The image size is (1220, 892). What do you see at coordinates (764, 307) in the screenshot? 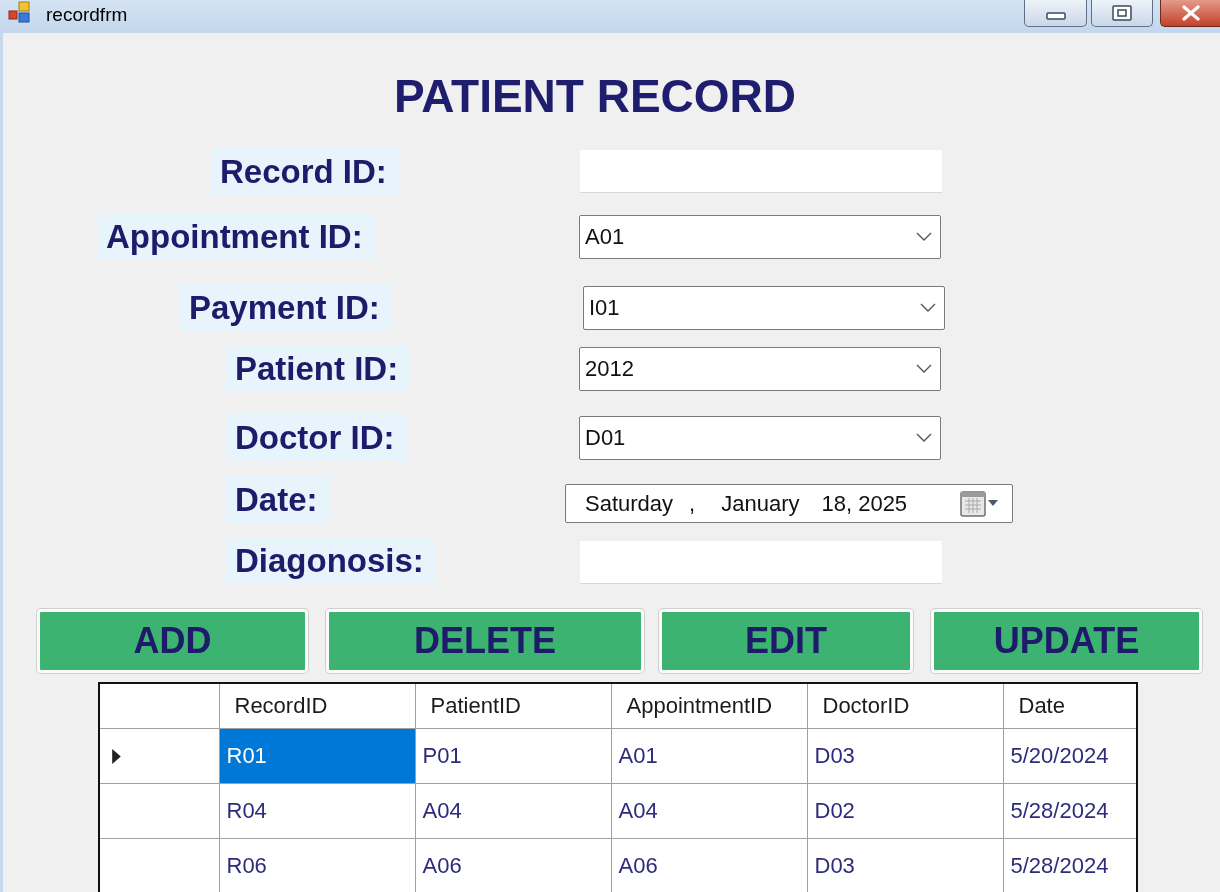
I see `dropdown-field: I01` at bounding box center [764, 307].